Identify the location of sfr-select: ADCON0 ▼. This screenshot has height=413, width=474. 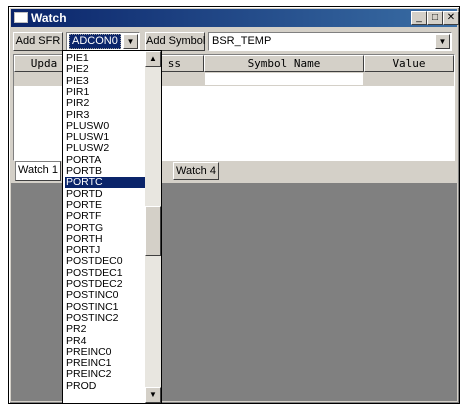
(103, 41).